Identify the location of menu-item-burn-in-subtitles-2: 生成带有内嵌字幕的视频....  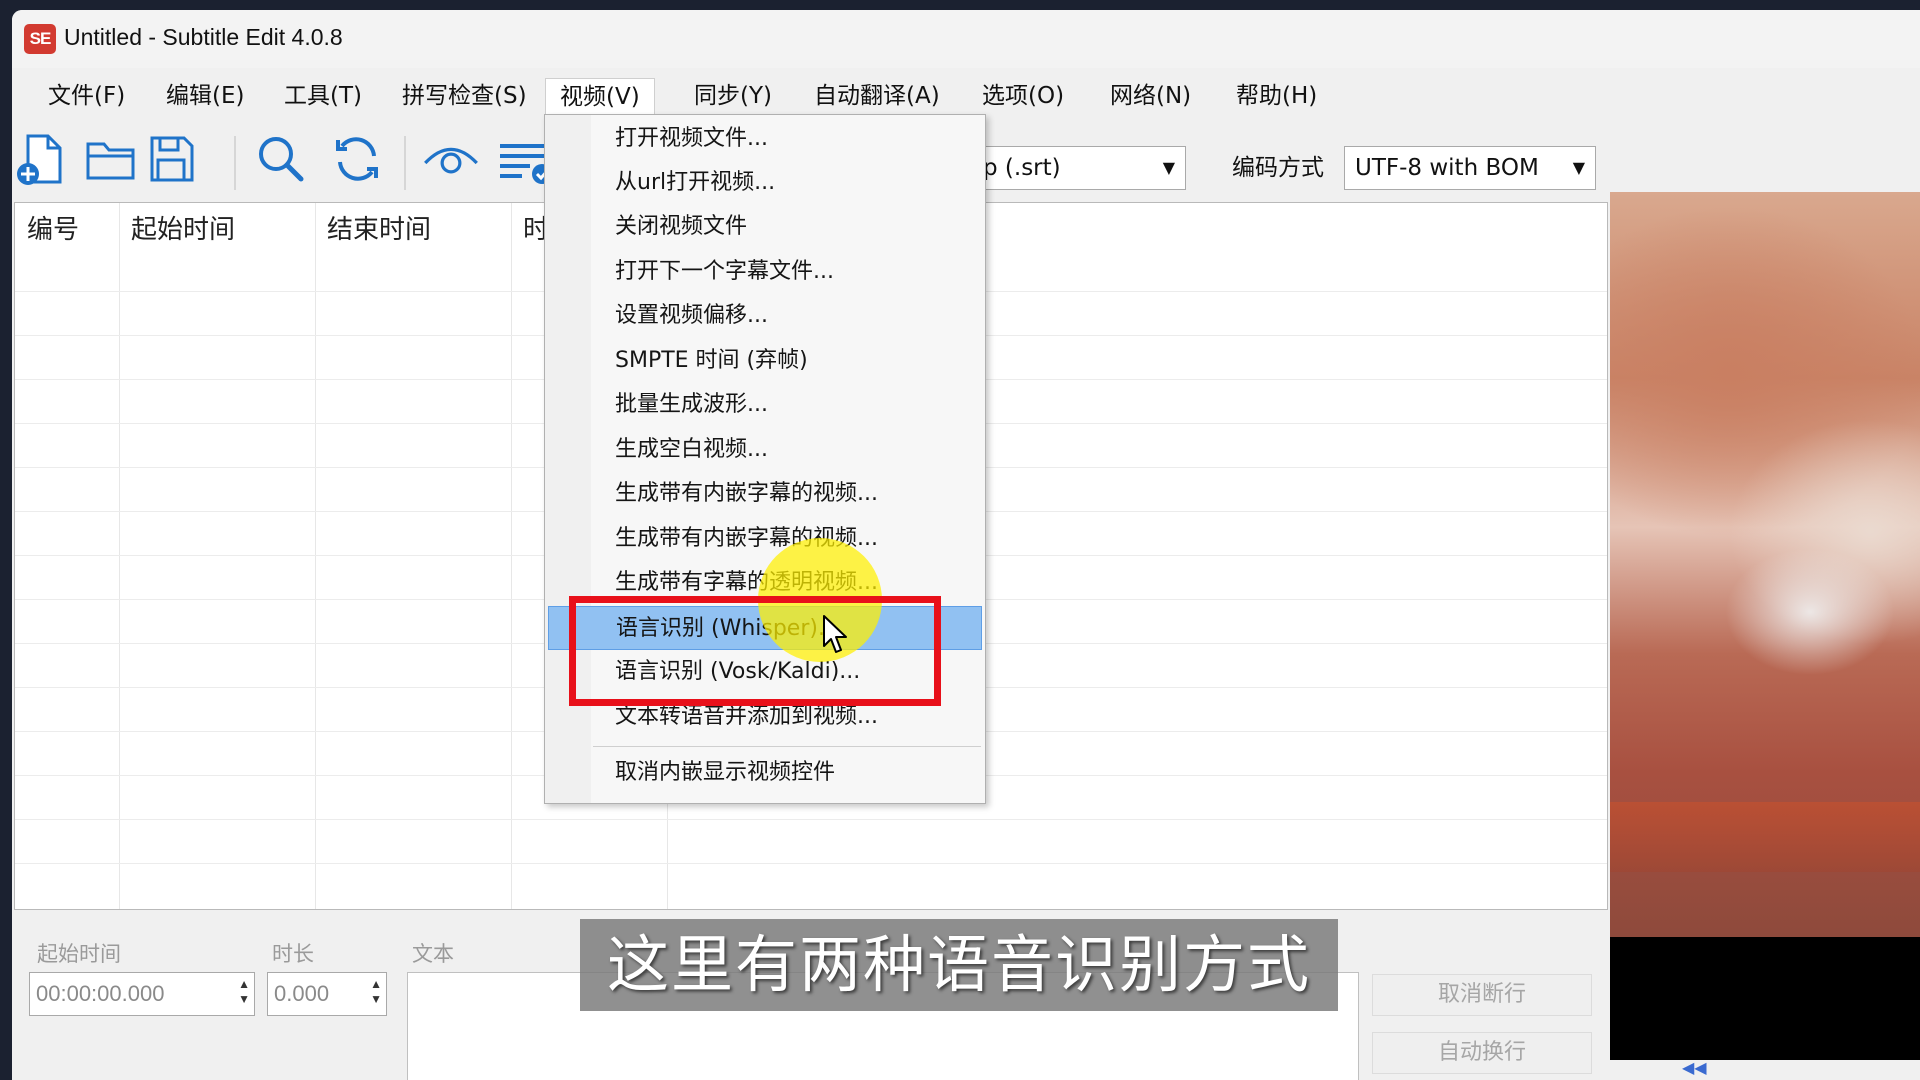
(765, 539).